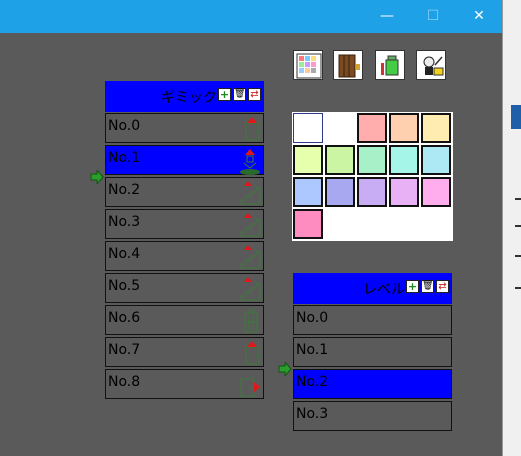 The height and width of the screenshot is (456, 521). What do you see at coordinates (250, 387) in the screenshot?
I see `door-red-right-icon` at bounding box center [250, 387].